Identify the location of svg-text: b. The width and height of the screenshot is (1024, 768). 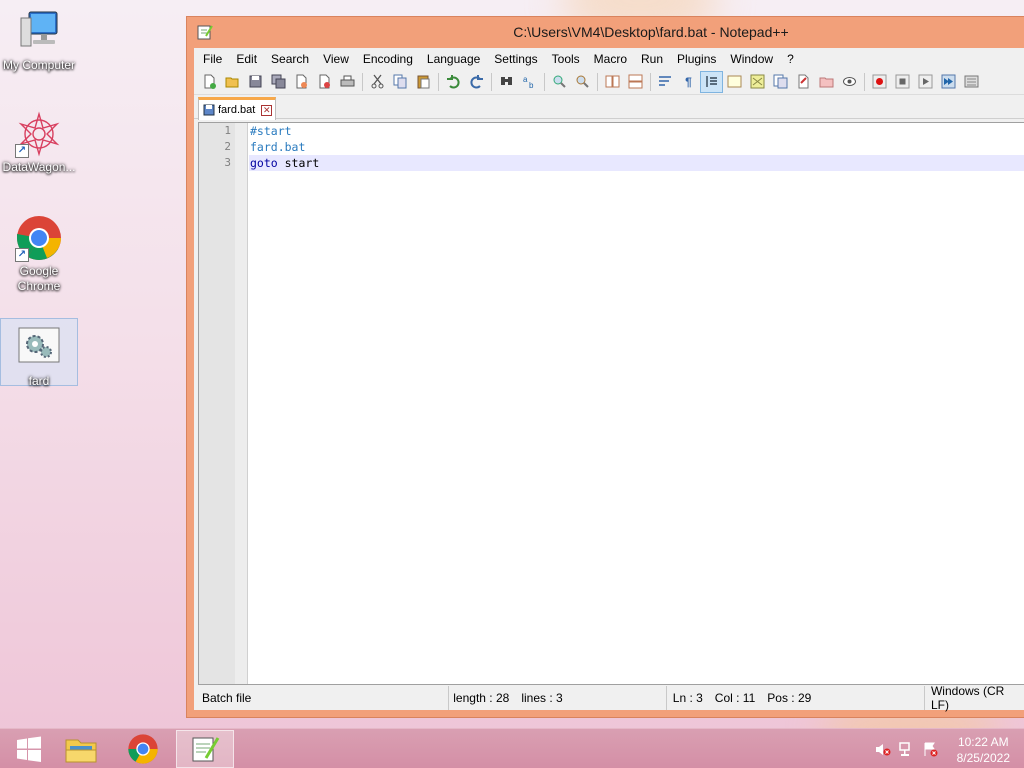
(531, 85).